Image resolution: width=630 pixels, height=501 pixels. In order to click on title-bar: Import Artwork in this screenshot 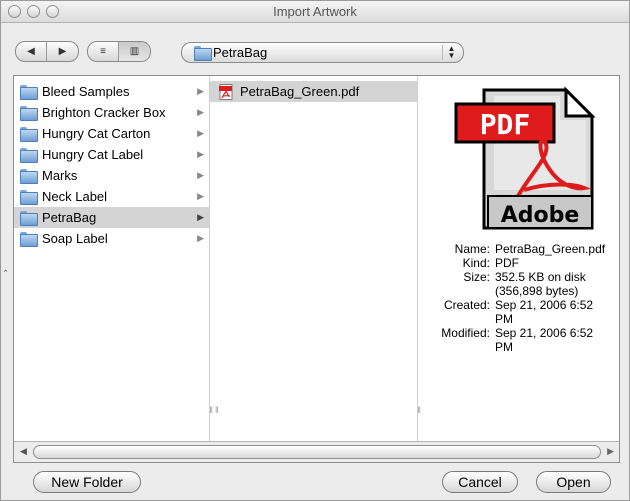, I will do `click(315, 12)`.